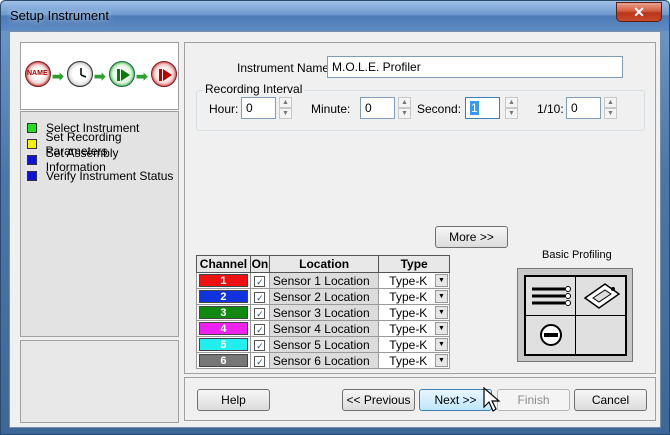 This screenshot has width=670, height=435. I want to click on channel-number: 2, so click(223, 296).